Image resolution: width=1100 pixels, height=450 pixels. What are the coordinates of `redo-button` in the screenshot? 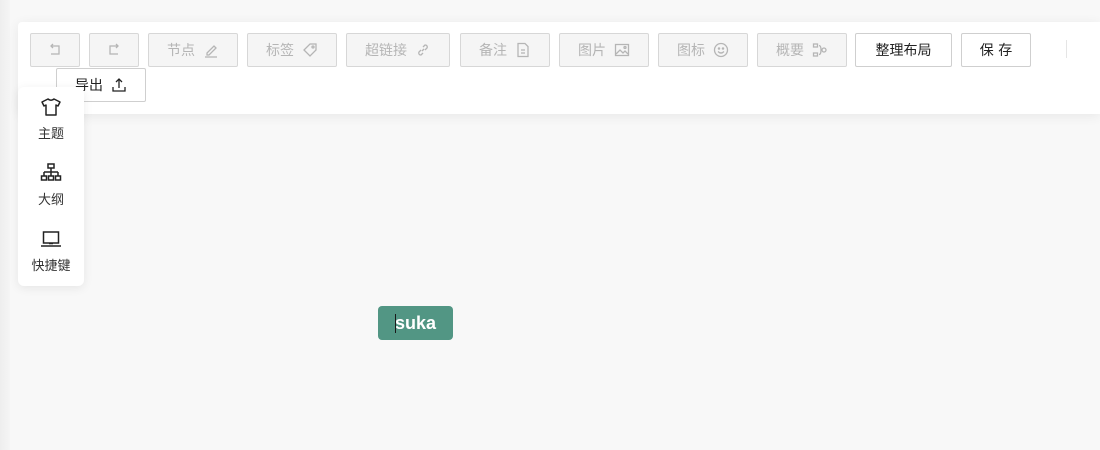 It's located at (114, 50).